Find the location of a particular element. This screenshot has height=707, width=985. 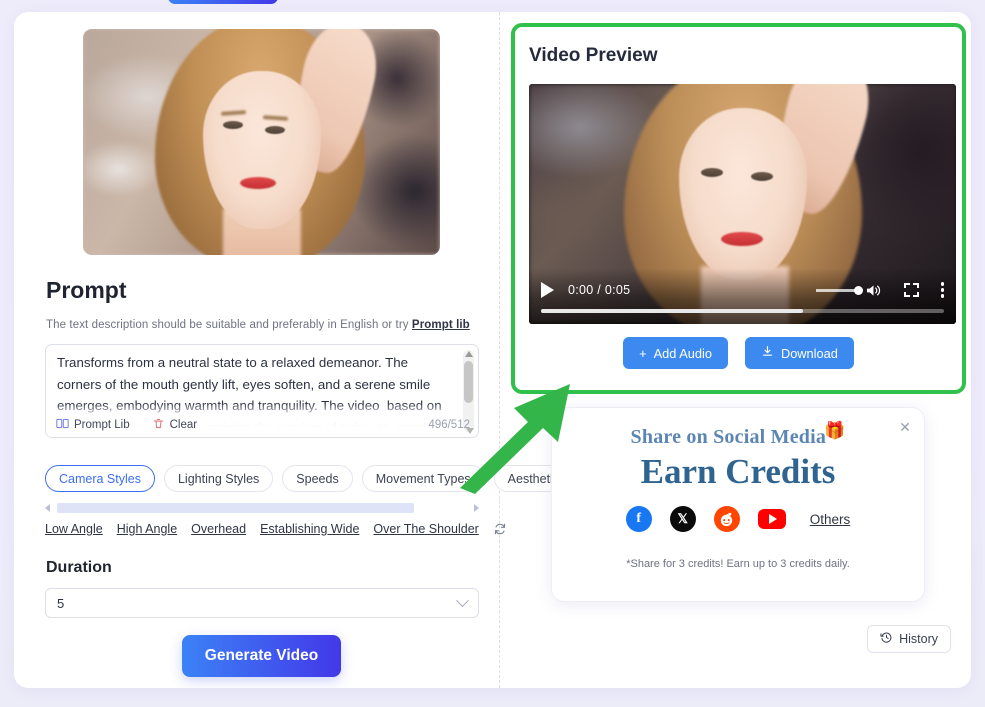

style-tabs-scrollbar is located at coordinates (262, 507).